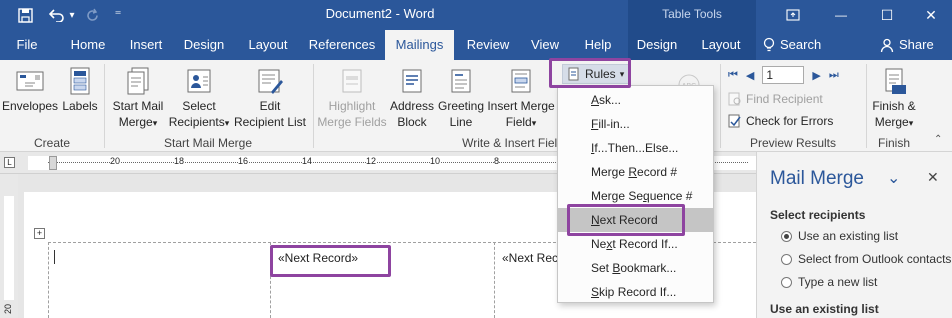 Image resolution: width=952 pixels, height=318 pixels. Describe the element at coordinates (930, 15) in the screenshot. I see `close-button: ✕` at that location.